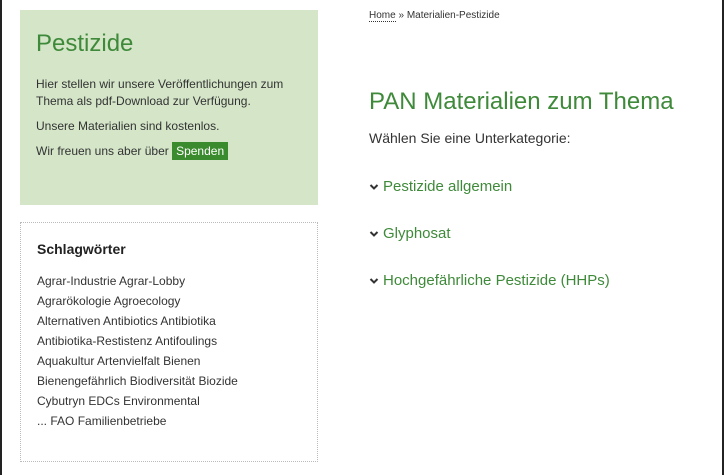 The width and height of the screenshot is (726, 475). I want to click on tag-line: Cybutryn EDCs Environmental, so click(170, 401).